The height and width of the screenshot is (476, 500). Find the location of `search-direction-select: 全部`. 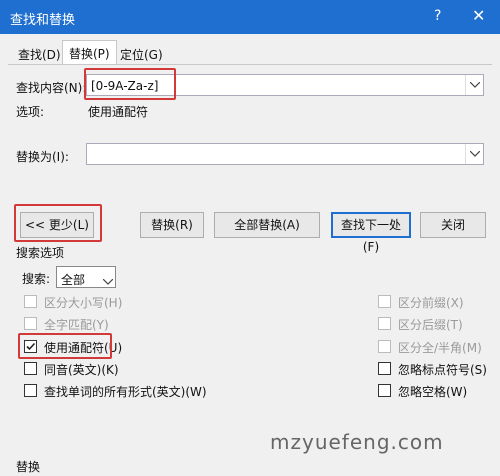

search-direction-select: 全部 is located at coordinates (86, 277).